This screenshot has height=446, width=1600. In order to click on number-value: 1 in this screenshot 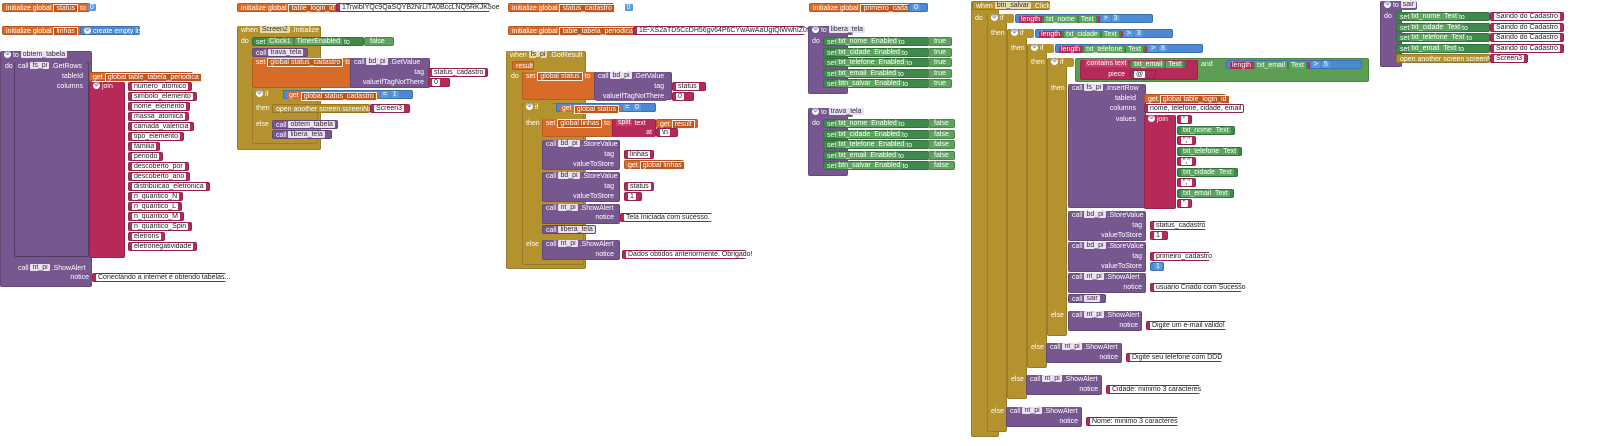, I will do `click(394, 94)`.